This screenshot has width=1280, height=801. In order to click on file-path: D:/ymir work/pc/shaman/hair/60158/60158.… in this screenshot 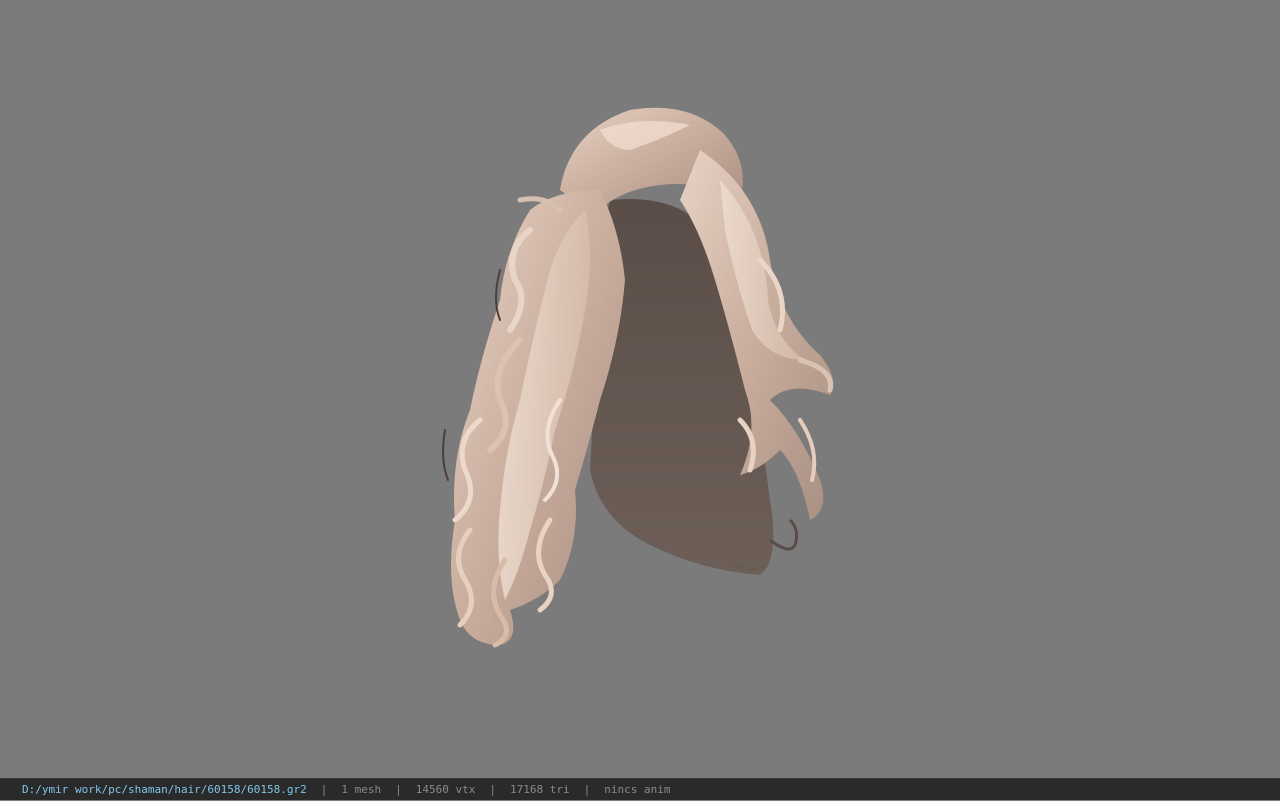, I will do `click(164, 789)`.